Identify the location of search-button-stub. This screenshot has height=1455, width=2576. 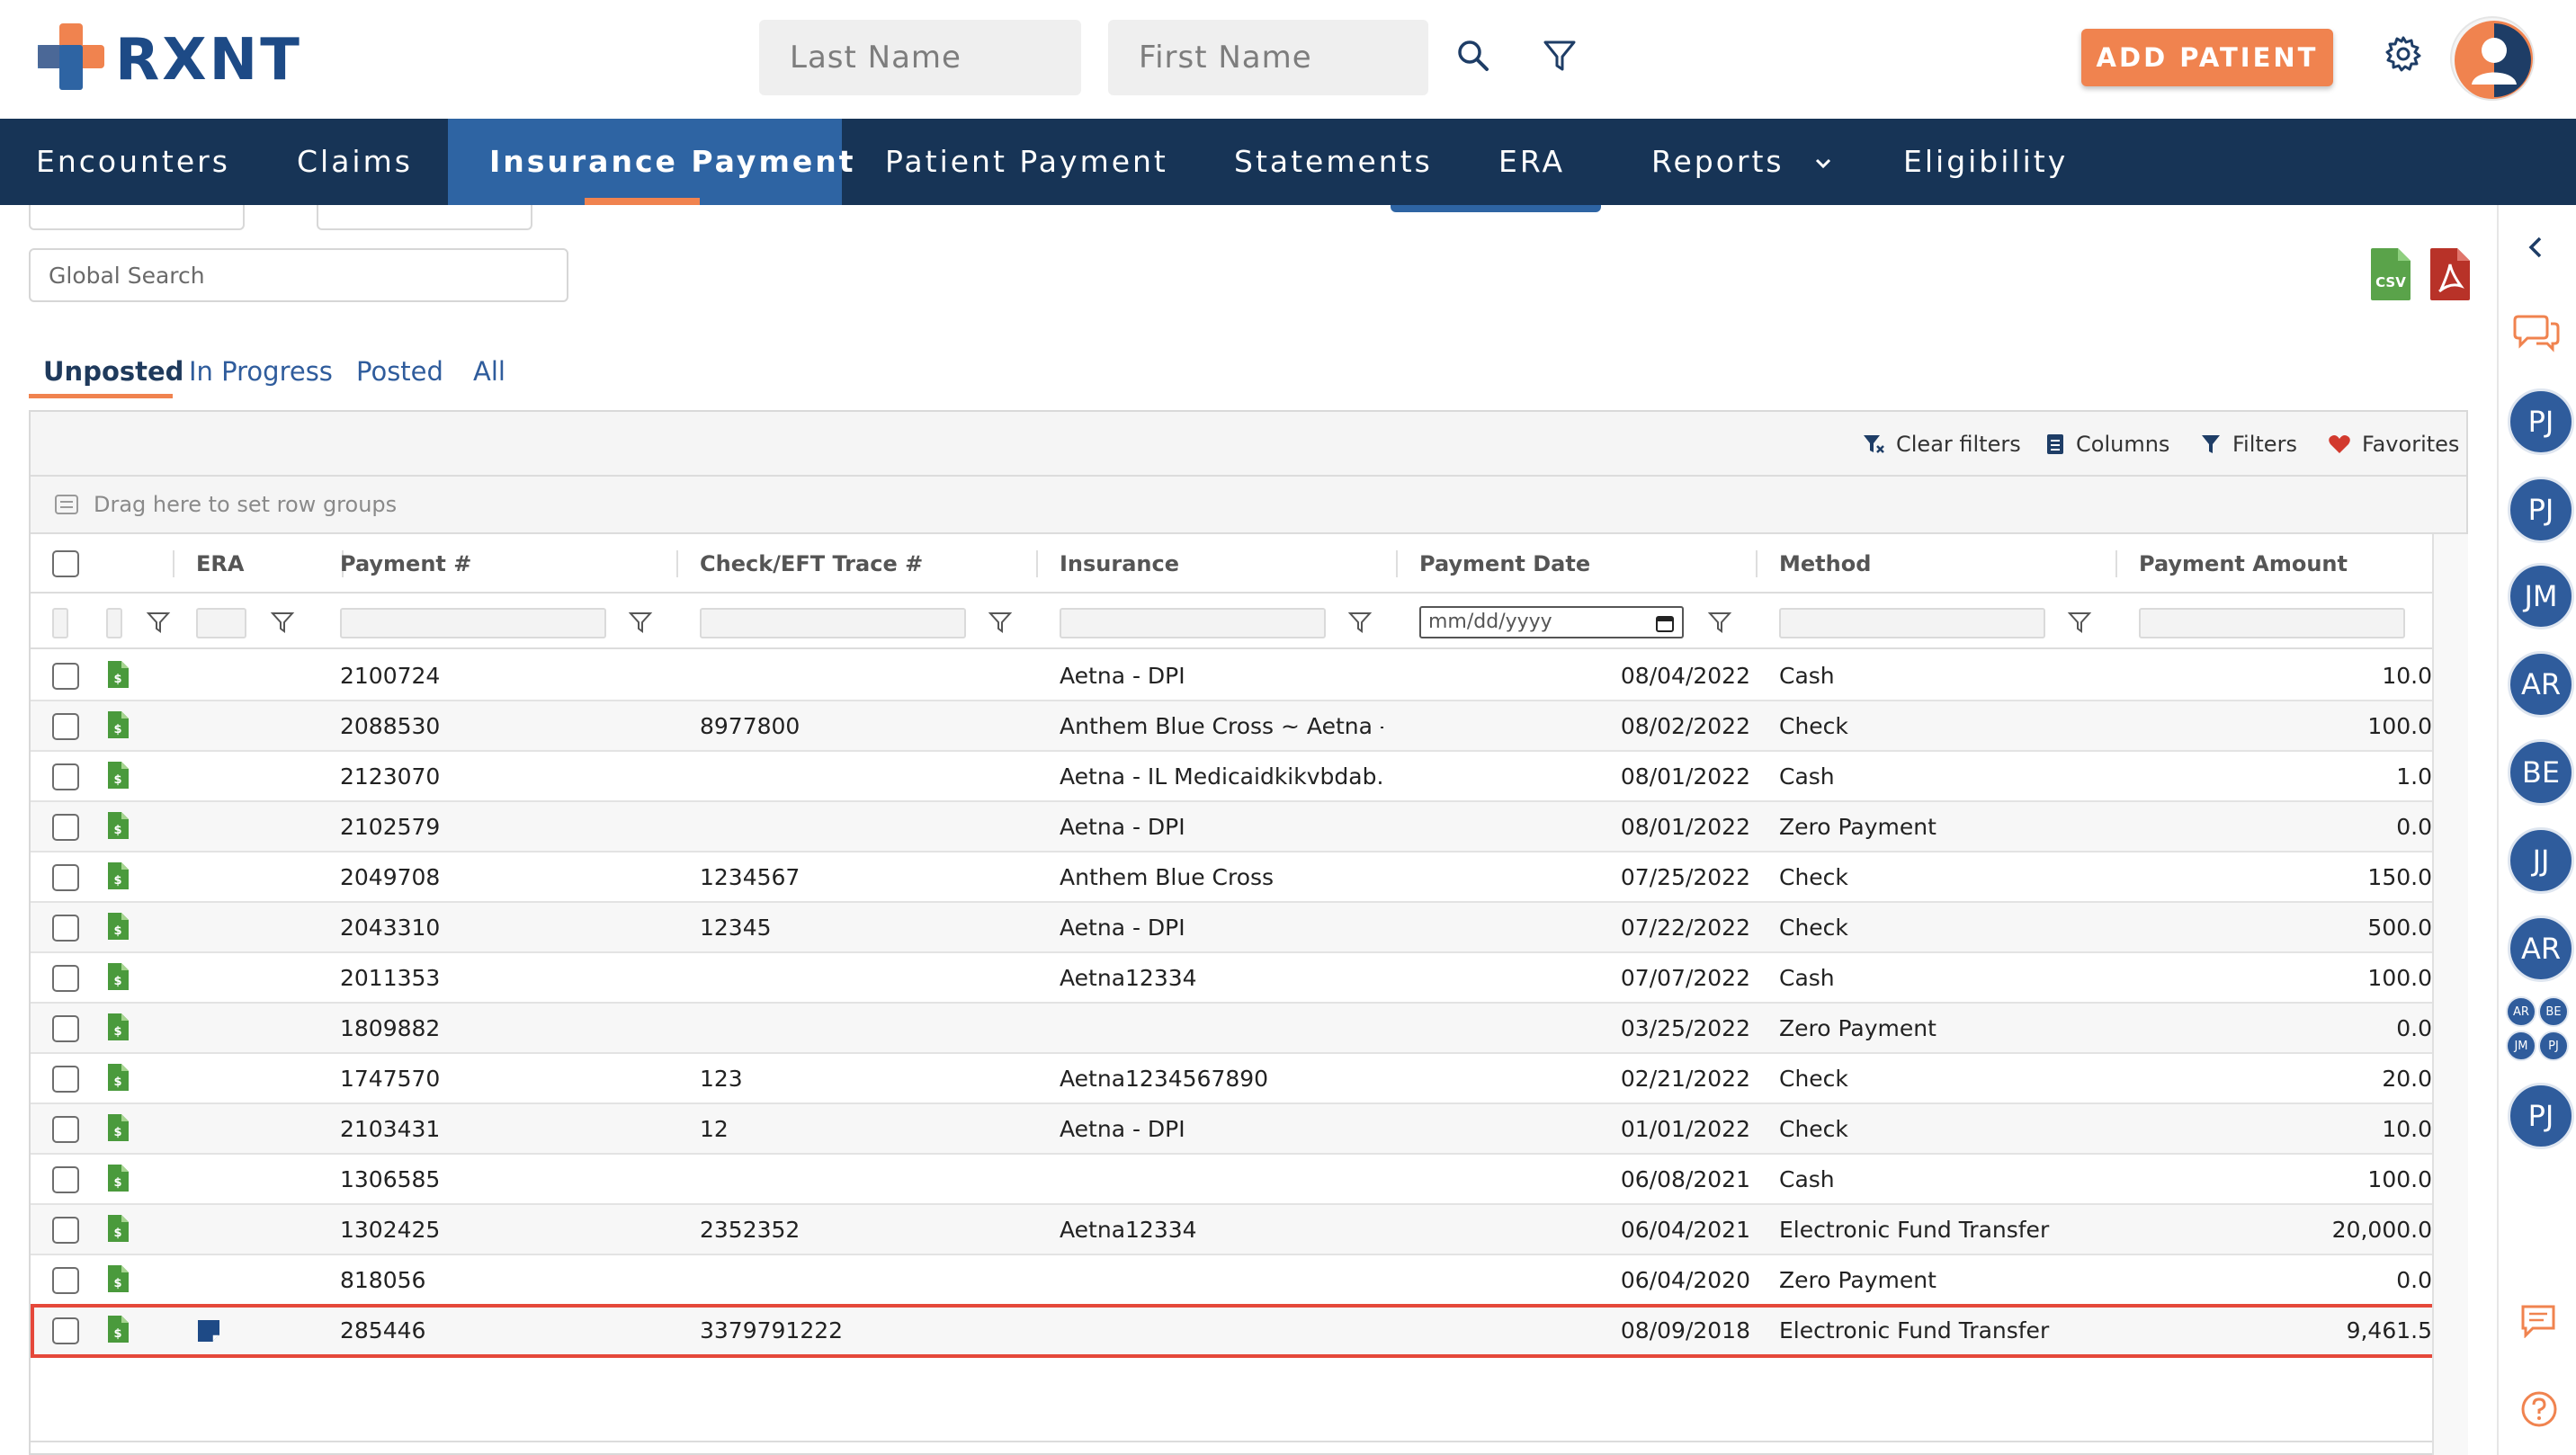
(1496, 208).